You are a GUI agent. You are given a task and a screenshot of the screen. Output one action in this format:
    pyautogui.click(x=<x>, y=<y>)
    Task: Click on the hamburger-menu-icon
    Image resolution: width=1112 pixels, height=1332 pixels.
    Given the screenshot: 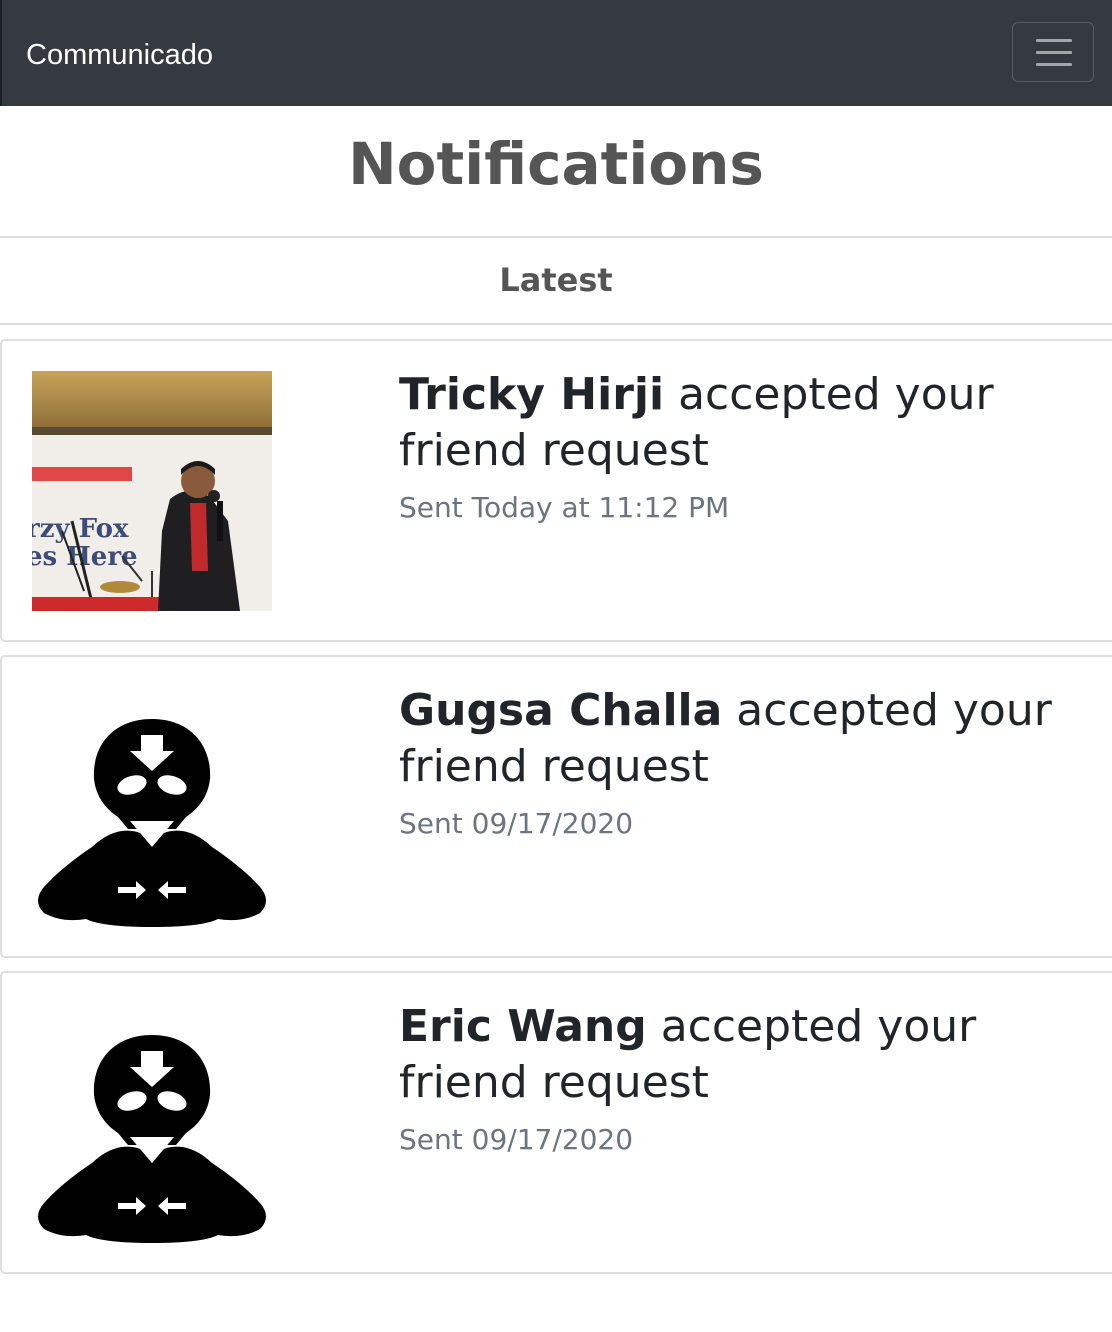 What is the action you would take?
    pyautogui.click(x=1054, y=40)
    